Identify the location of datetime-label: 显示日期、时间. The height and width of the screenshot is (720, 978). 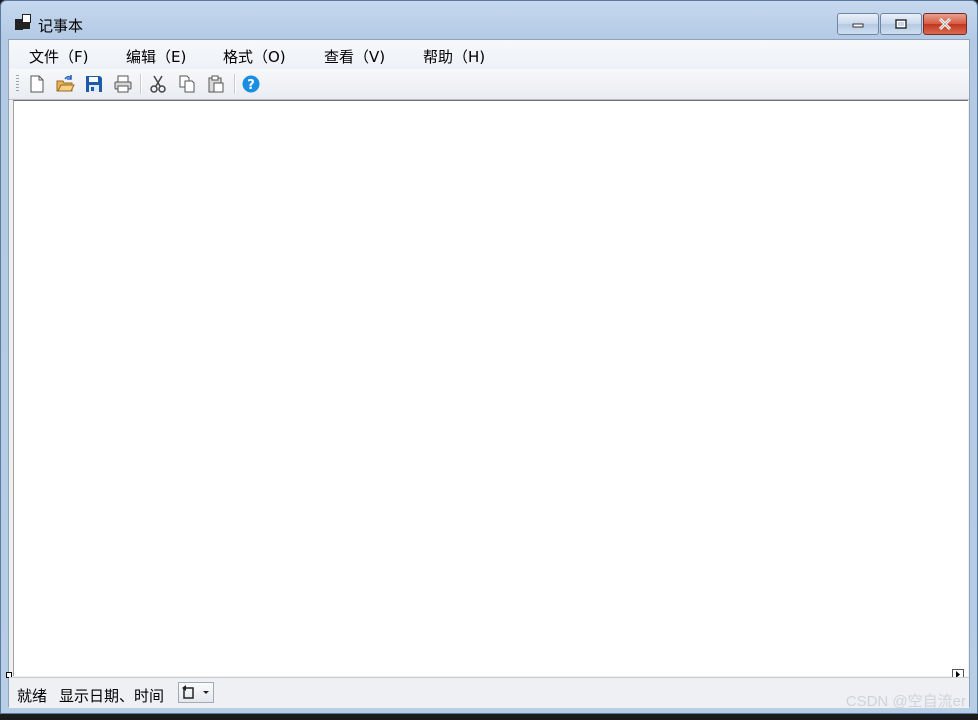
(112, 696).